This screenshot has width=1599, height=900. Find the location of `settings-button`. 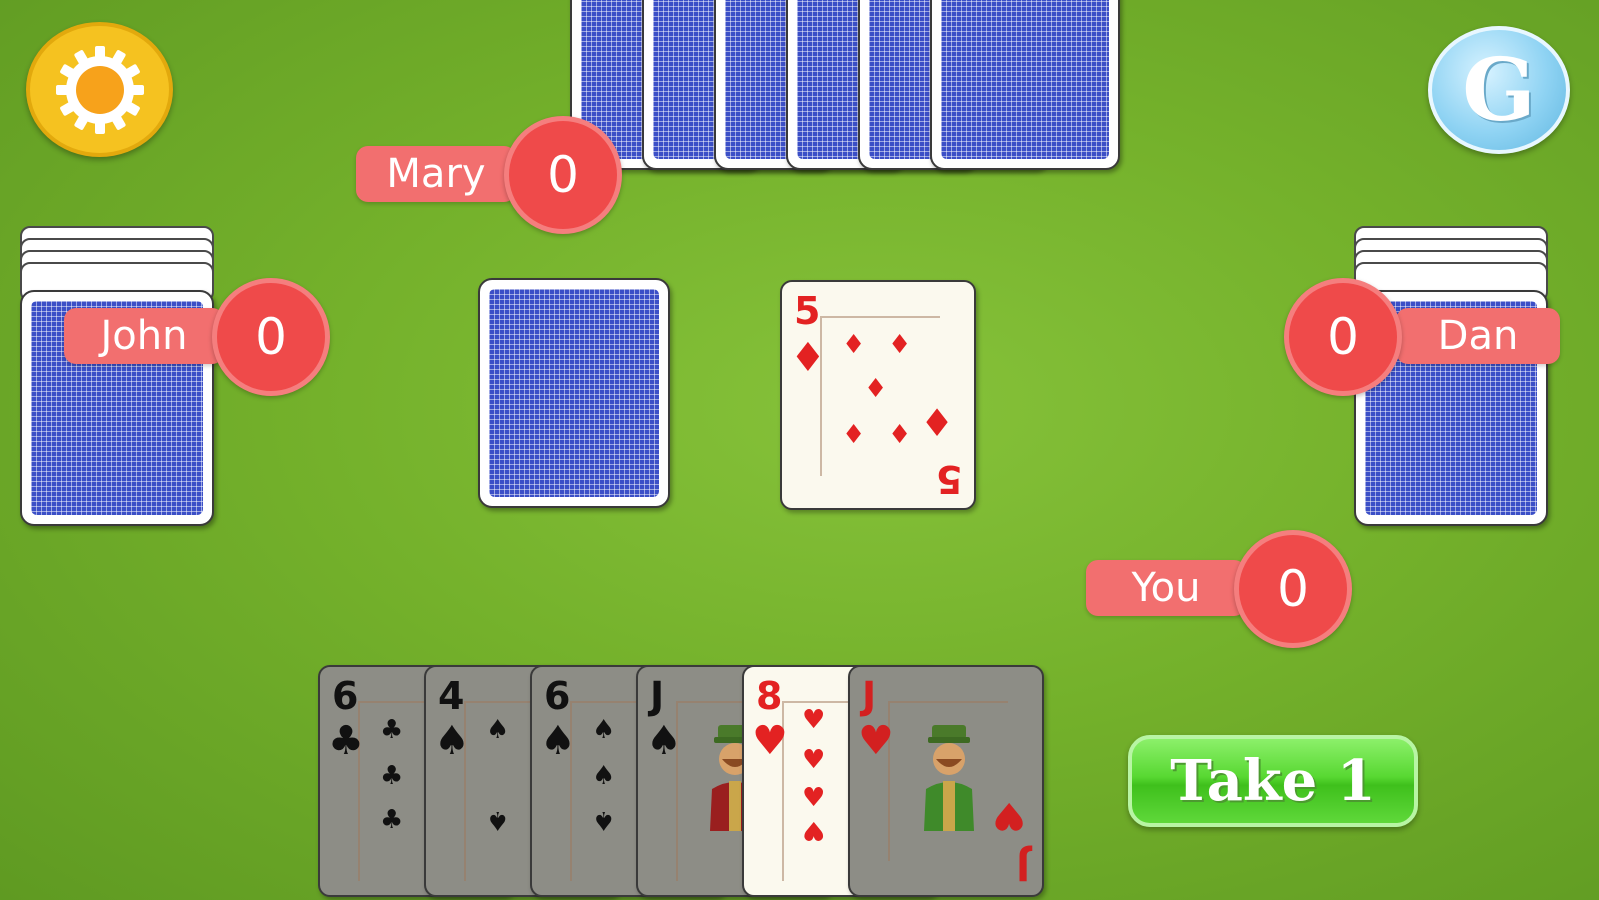

settings-button is located at coordinates (99, 89).